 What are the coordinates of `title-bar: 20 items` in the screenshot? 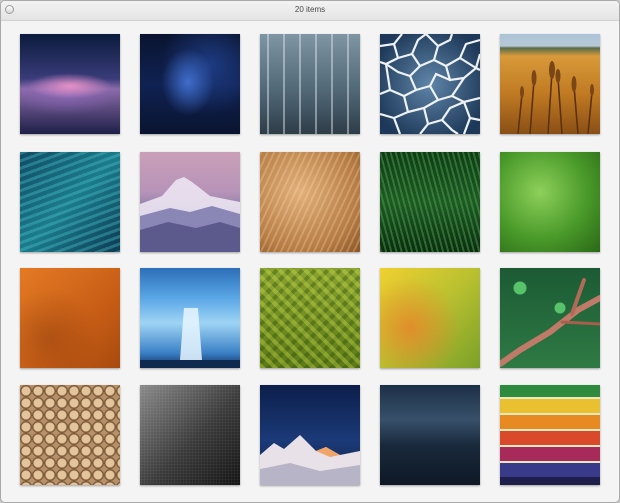 It's located at (310, 11).